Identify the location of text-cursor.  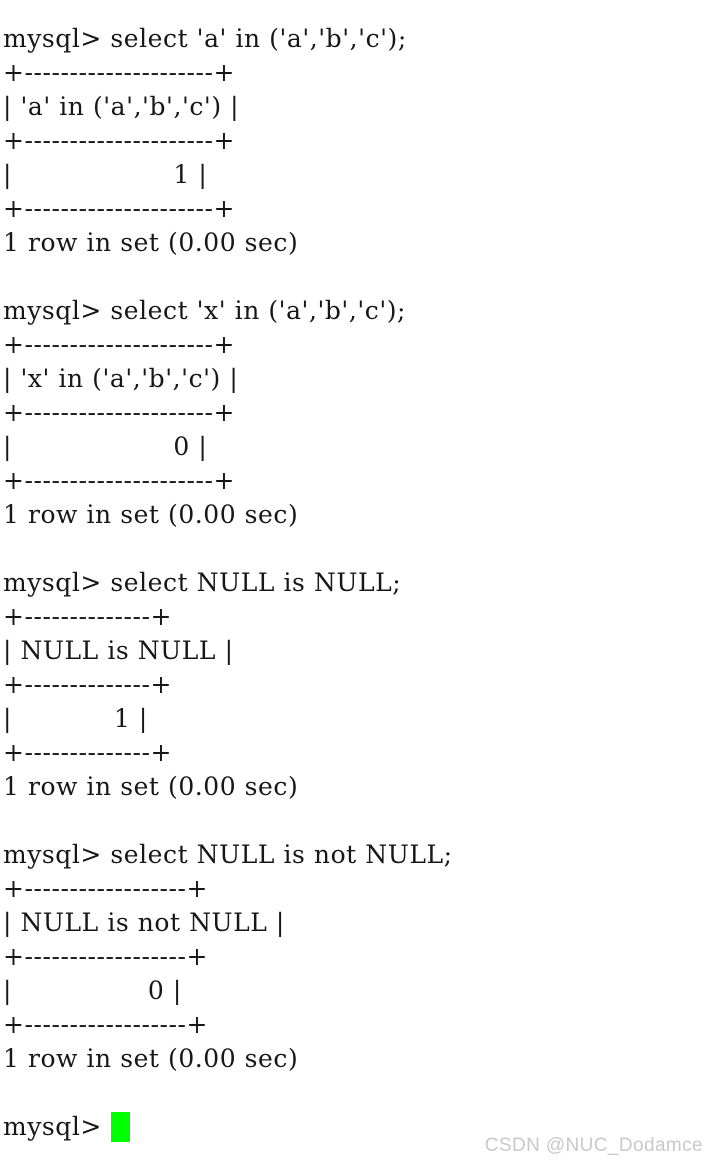
(121, 1127).